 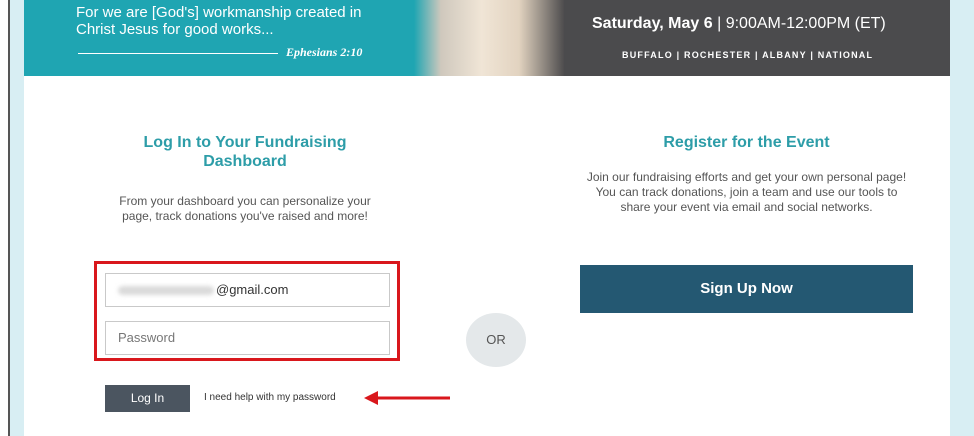 What do you see at coordinates (252, 289) in the screenshot?
I see `email-value: @gmail.com` at bounding box center [252, 289].